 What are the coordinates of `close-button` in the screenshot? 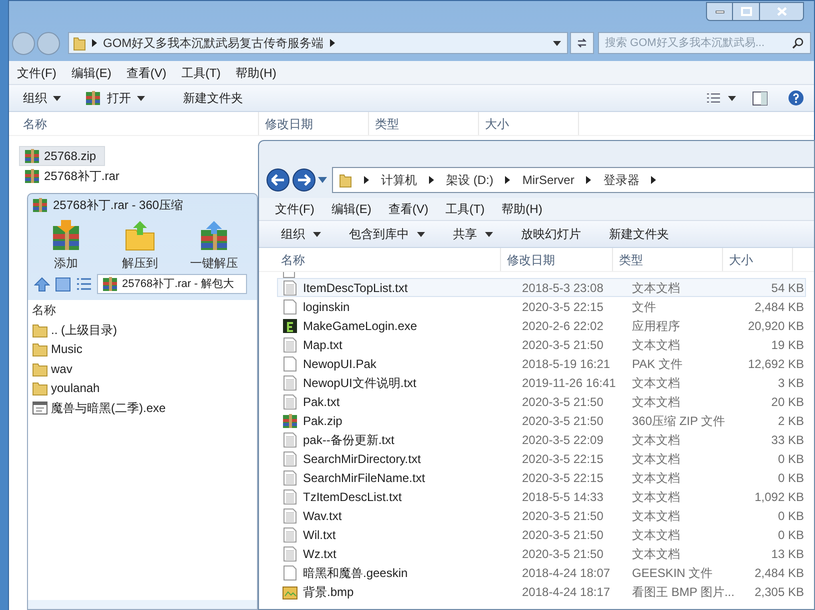 It's located at (781, 11).